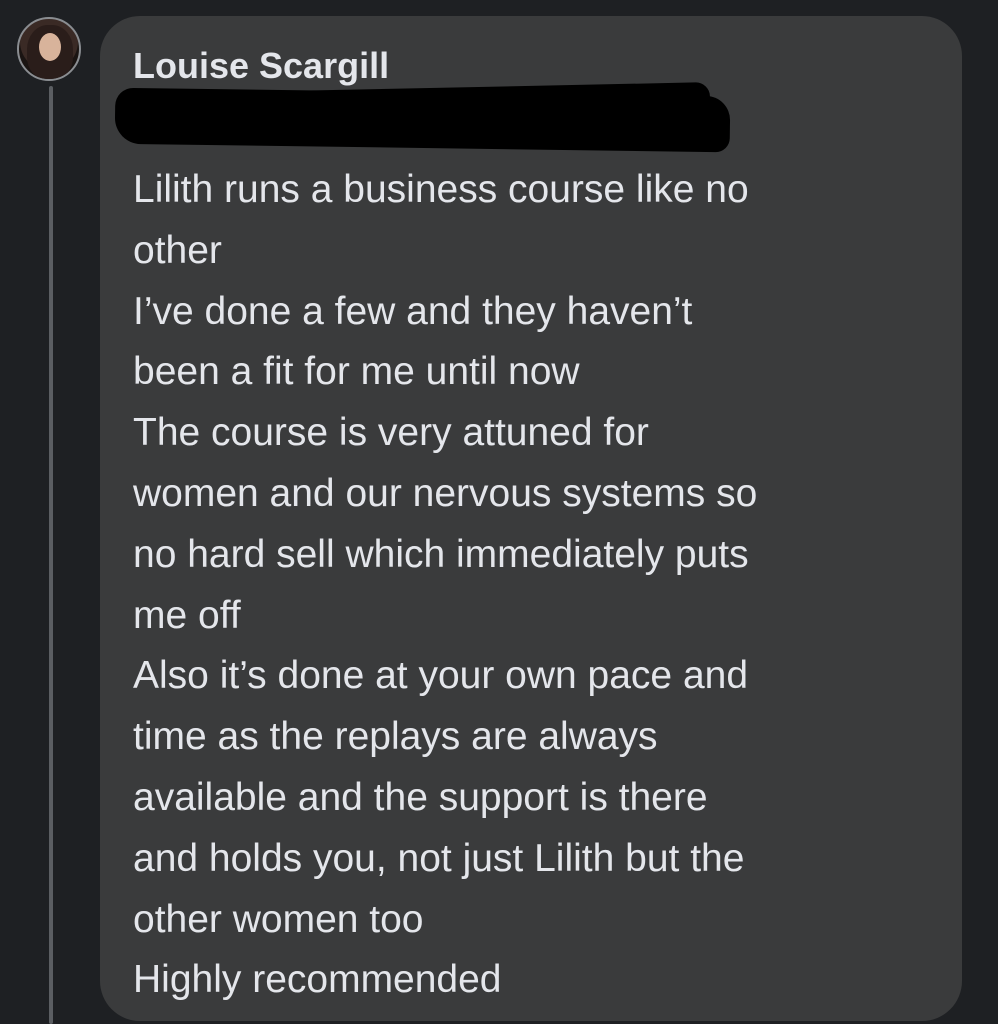 The height and width of the screenshot is (1024, 998). I want to click on comment-line: other, so click(177, 250).